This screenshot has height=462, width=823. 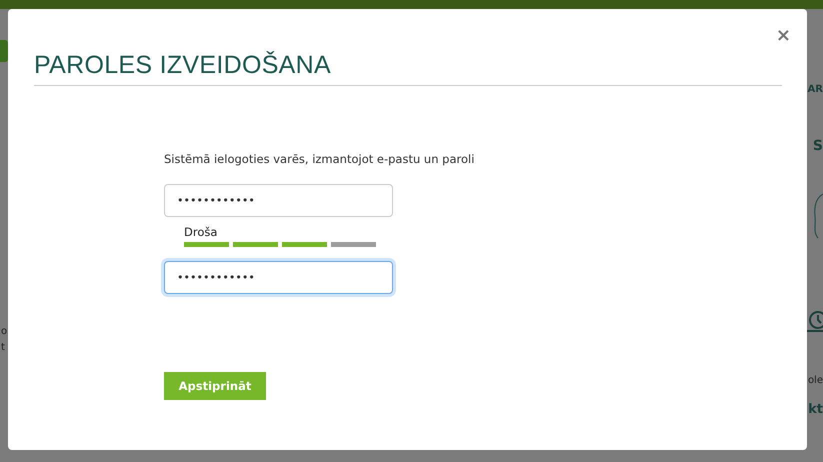 What do you see at coordinates (4, 331) in the screenshot?
I see `background-text: o` at bounding box center [4, 331].